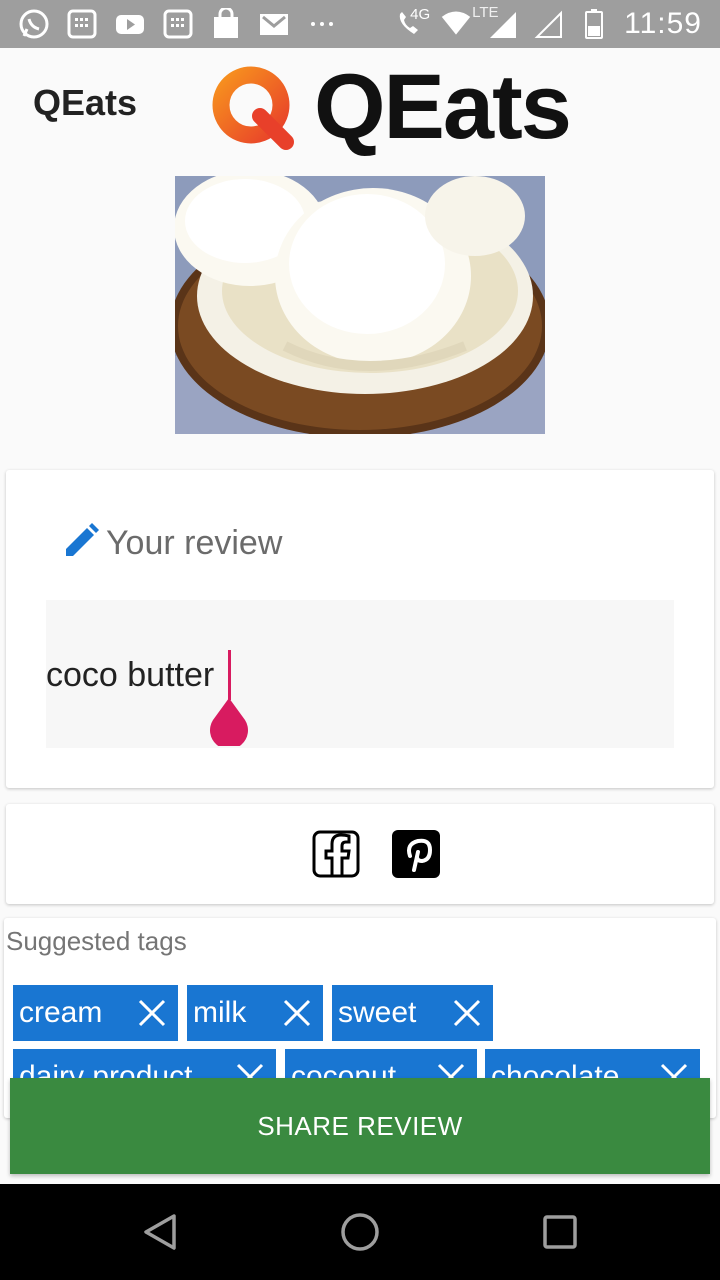 Image resolution: width=720 pixels, height=1280 pixels. I want to click on navigation-bar, so click(360, 1232).